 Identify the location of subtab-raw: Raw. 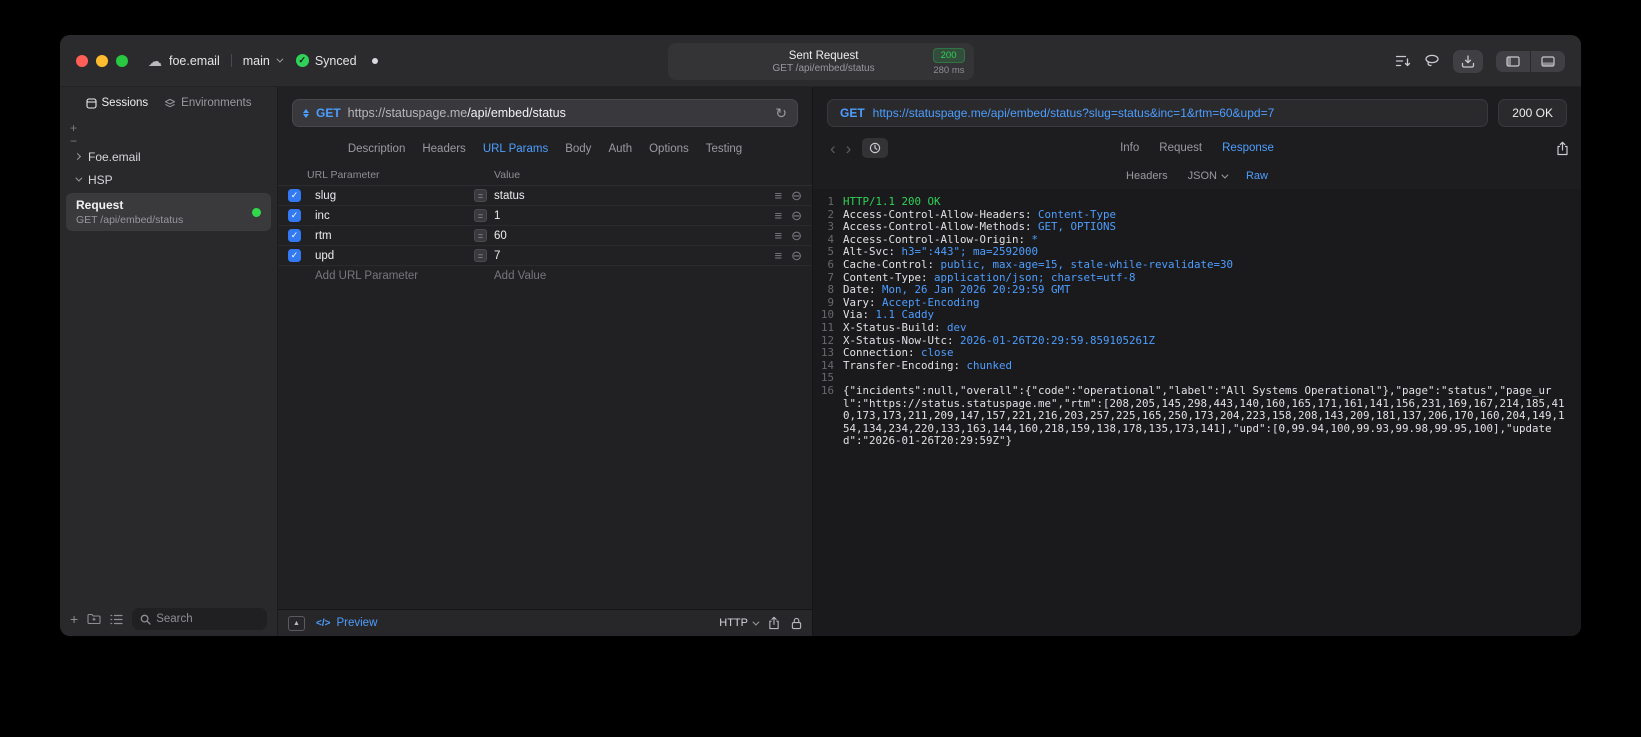
(1257, 176).